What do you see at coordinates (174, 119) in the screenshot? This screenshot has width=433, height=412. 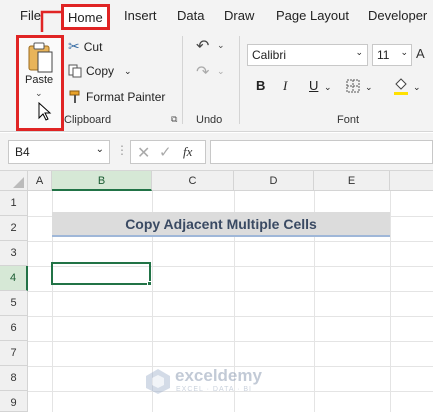 I see `dialog-launcher-icon: ⧉` at bounding box center [174, 119].